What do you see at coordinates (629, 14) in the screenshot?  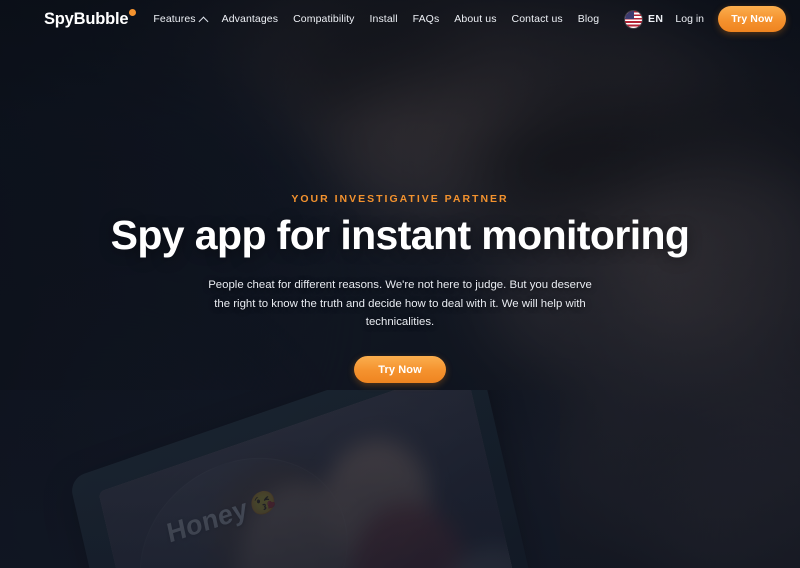 I see `flag-canton` at bounding box center [629, 14].